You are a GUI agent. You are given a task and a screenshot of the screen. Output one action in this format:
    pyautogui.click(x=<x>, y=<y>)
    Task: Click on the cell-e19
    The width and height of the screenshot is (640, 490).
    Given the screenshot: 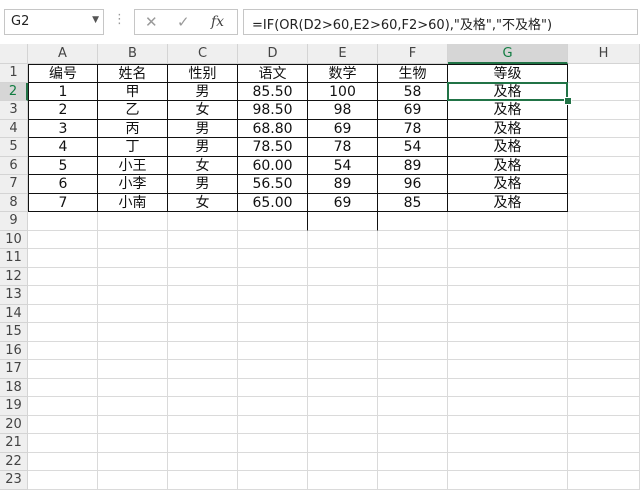 What is the action you would take?
    pyautogui.click(x=343, y=406)
    